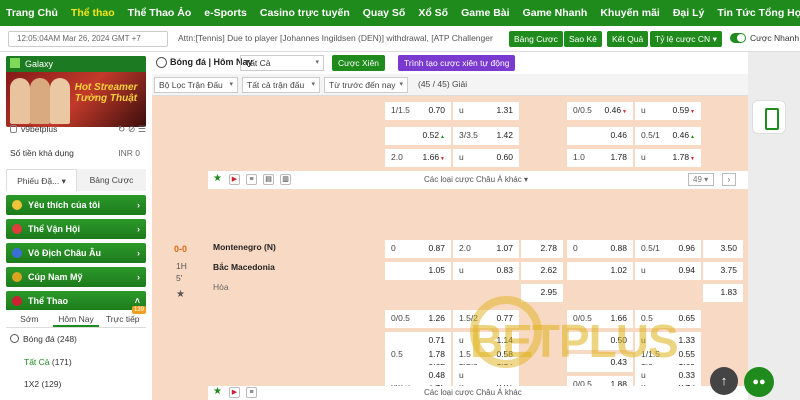  Describe the element at coordinates (542, 293) in the screenshot. I see `odds-cell: 2.95` at that location.